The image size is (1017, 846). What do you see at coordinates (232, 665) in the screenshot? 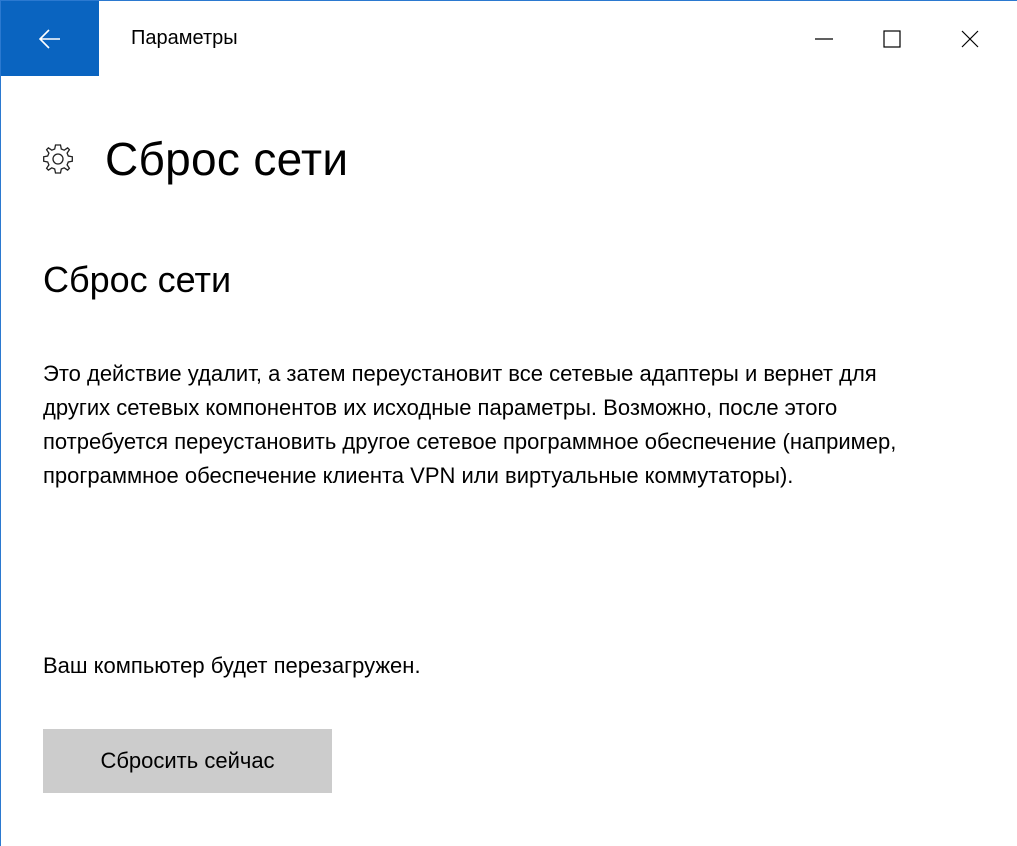
I see `restart-note: Ваш компьютер будет перезагружен.` at bounding box center [232, 665].